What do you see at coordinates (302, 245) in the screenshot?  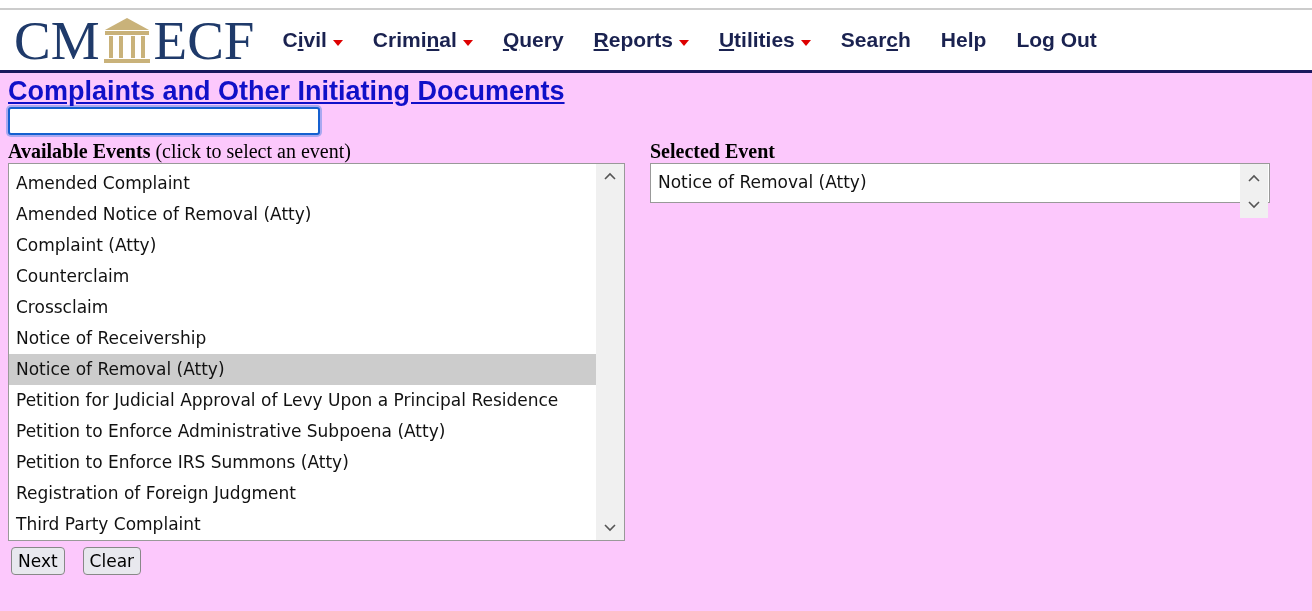 I see `list-option: Complaint (Atty)` at bounding box center [302, 245].